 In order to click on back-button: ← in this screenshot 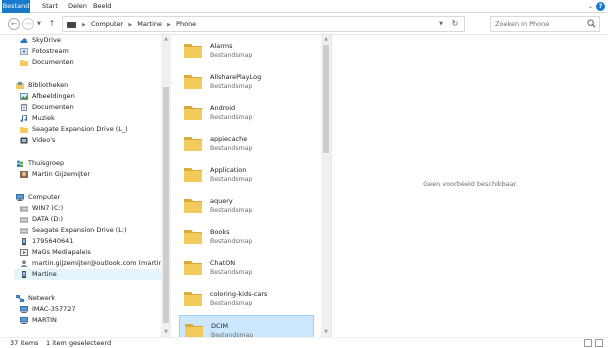, I will do `click(14, 24)`.